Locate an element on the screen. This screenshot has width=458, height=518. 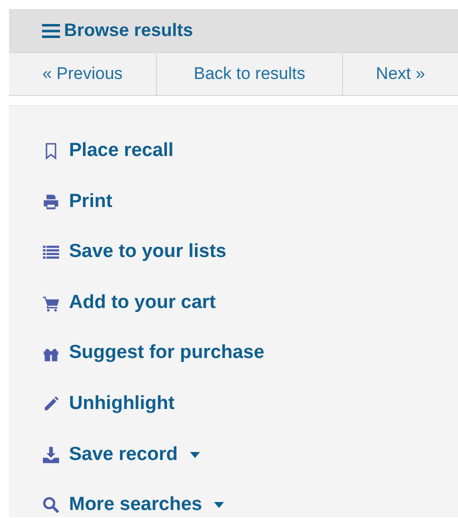
printer-icon is located at coordinates (51, 201).